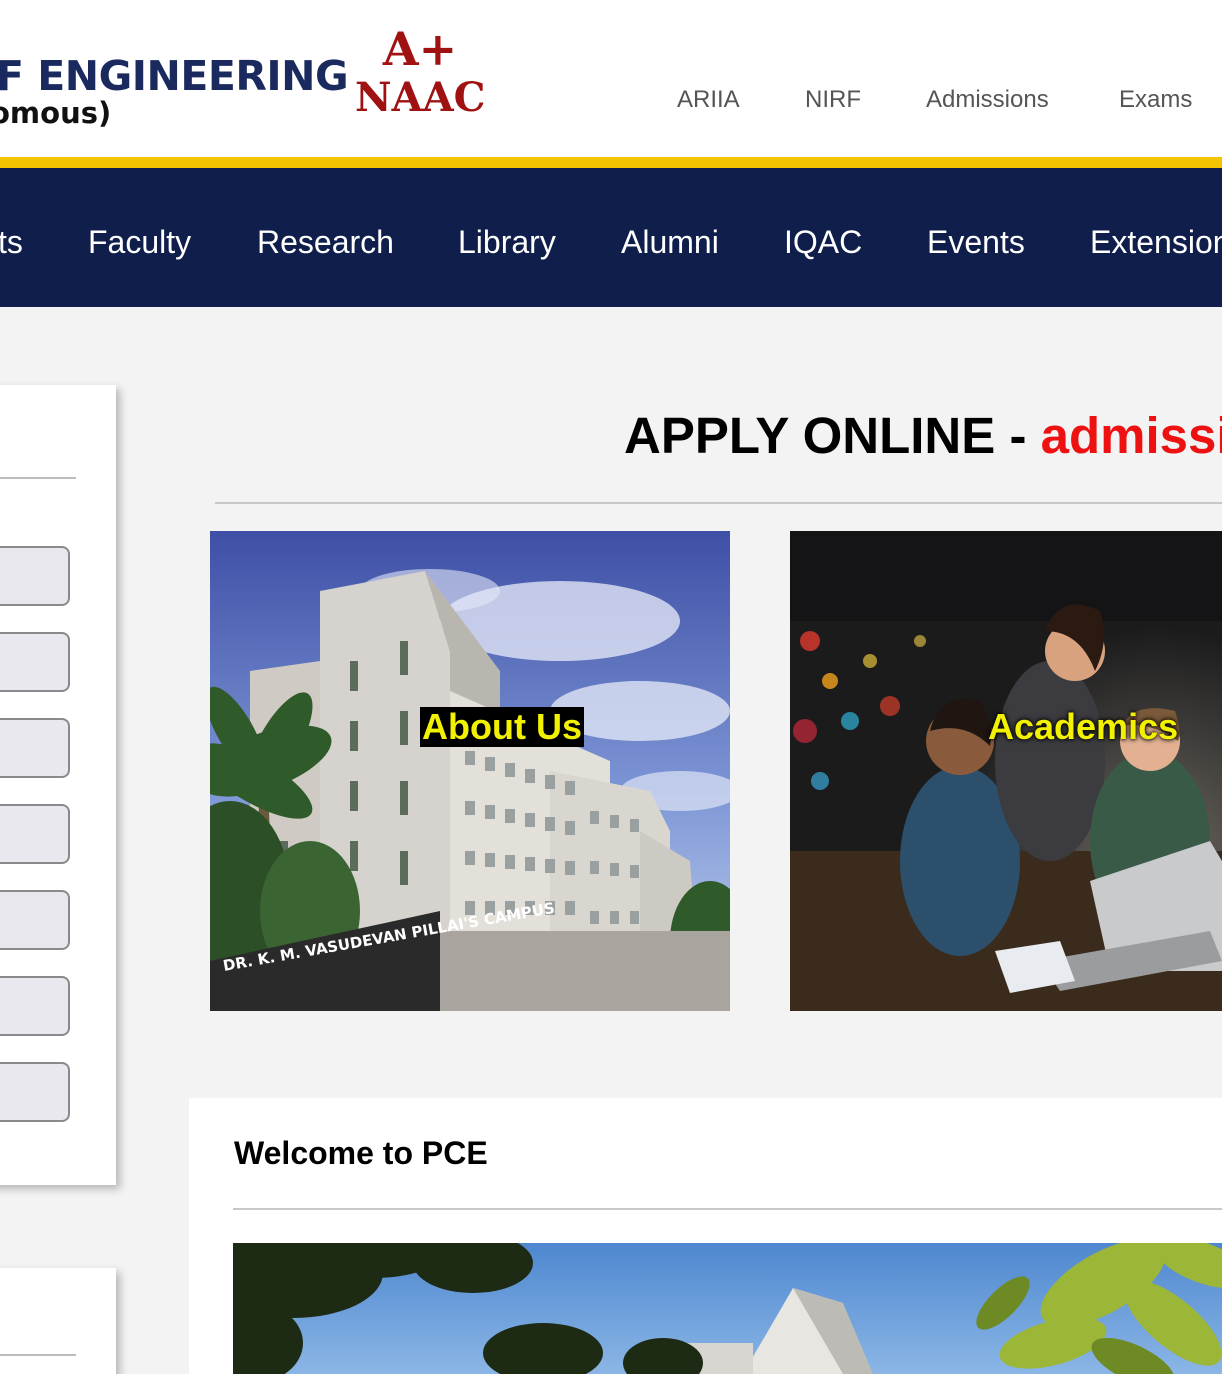 The height and width of the screenshot is (1374, 1222). What do you see at coordinates (987, 100) in the screenshot?
I see `top-link-admissions: Admissions` at bounding box center [987, 100].